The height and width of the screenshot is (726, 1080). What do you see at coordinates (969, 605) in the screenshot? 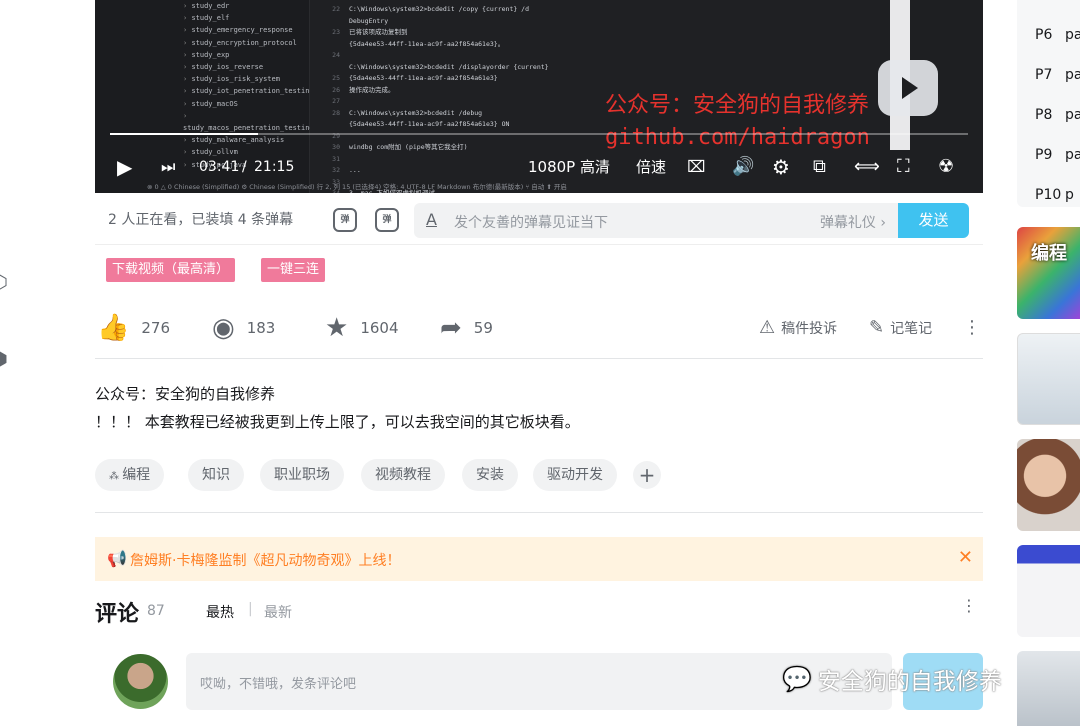
I see `comments-more-icon: ⋮` at bounding box center [969, 605].